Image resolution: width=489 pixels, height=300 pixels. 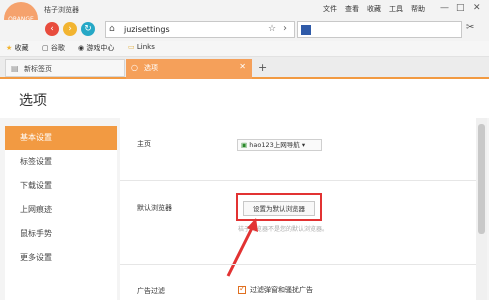 I want to click on address-text: juzisettings, so click(x=147, y=29).